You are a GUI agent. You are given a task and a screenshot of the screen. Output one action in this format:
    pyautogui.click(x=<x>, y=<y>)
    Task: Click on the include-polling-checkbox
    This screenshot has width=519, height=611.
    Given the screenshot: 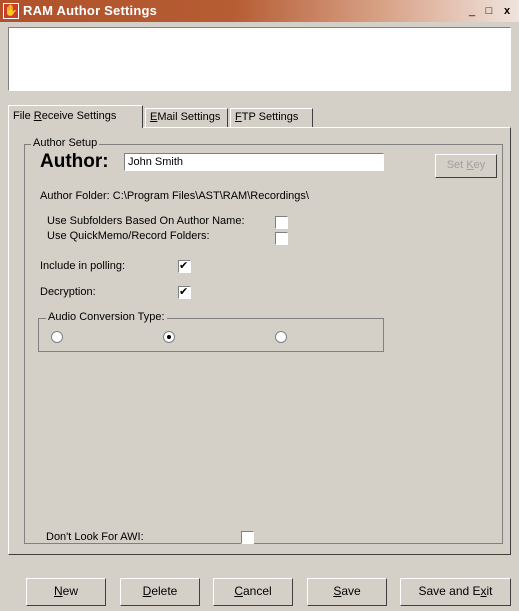 What is the action you would take?
    pyautogui.click(x=184, y=266)
    